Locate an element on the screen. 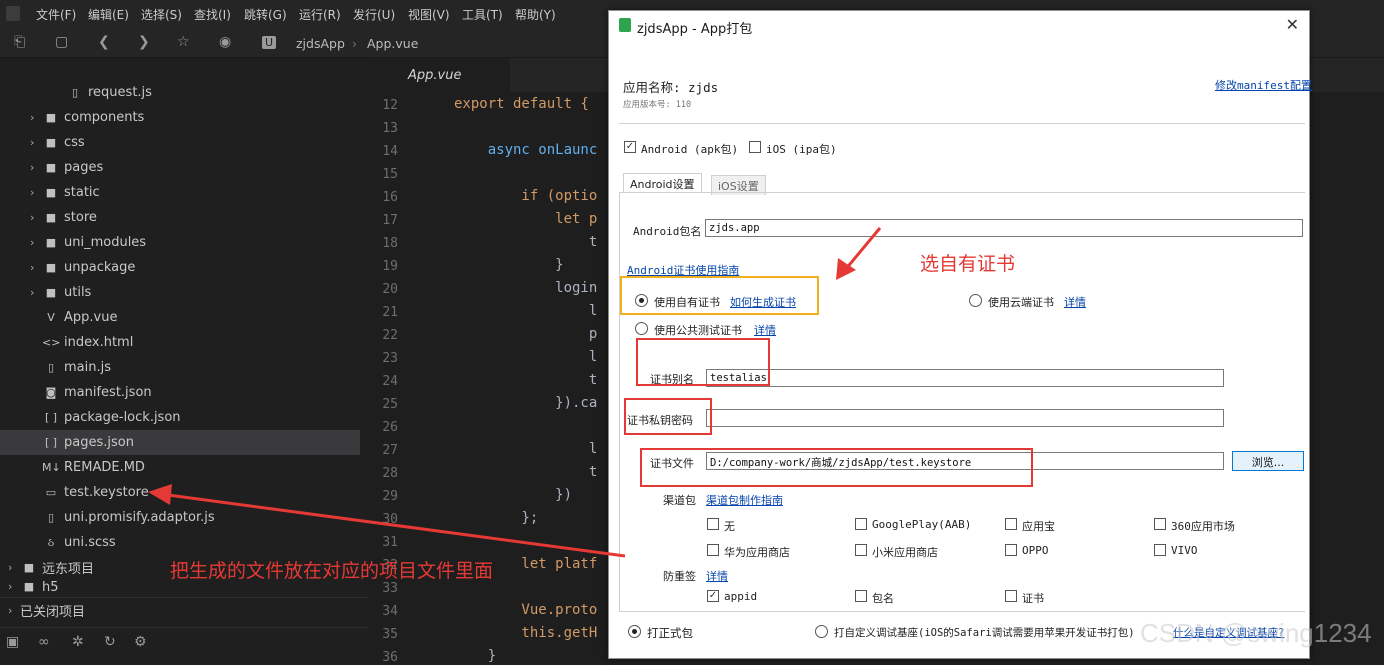  back-icon: ❮ is located at coordinates (104, 42).